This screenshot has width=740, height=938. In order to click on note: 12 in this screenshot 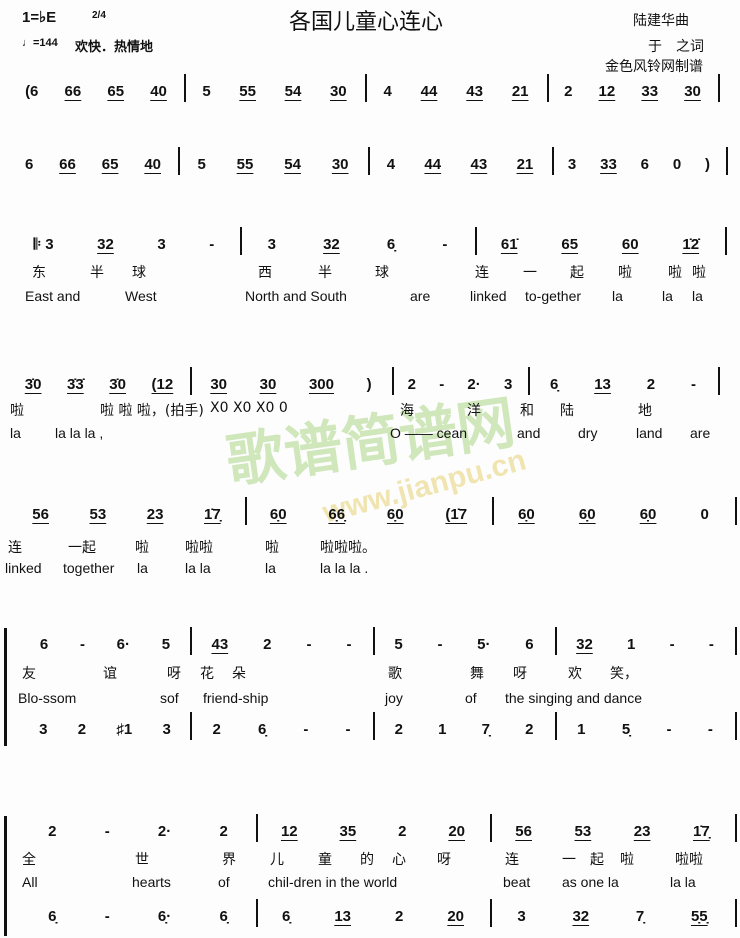, I will do `click(289, 831)`.